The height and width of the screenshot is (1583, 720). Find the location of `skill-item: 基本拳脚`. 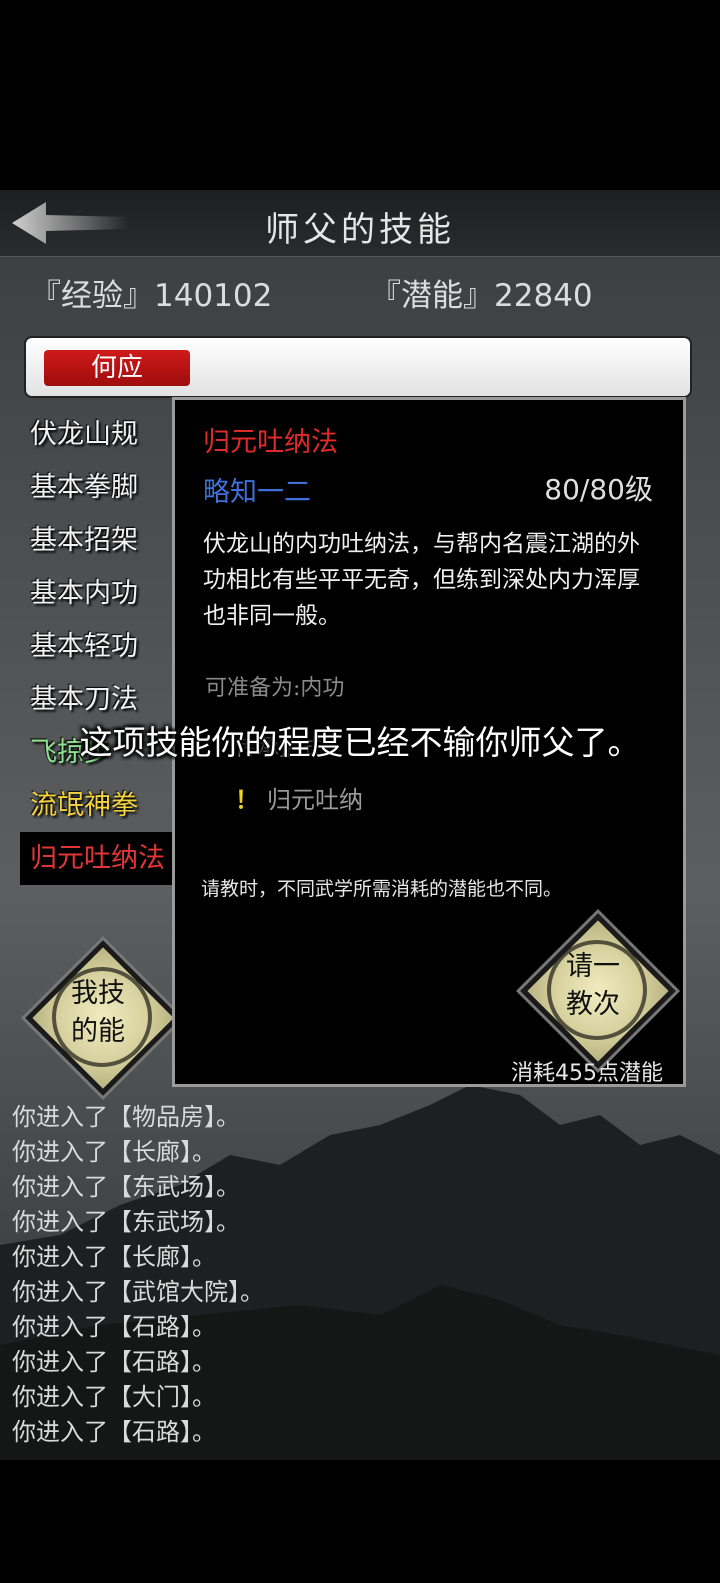

skill-item: 基本拳脚 is located at coordinates (100, 487).